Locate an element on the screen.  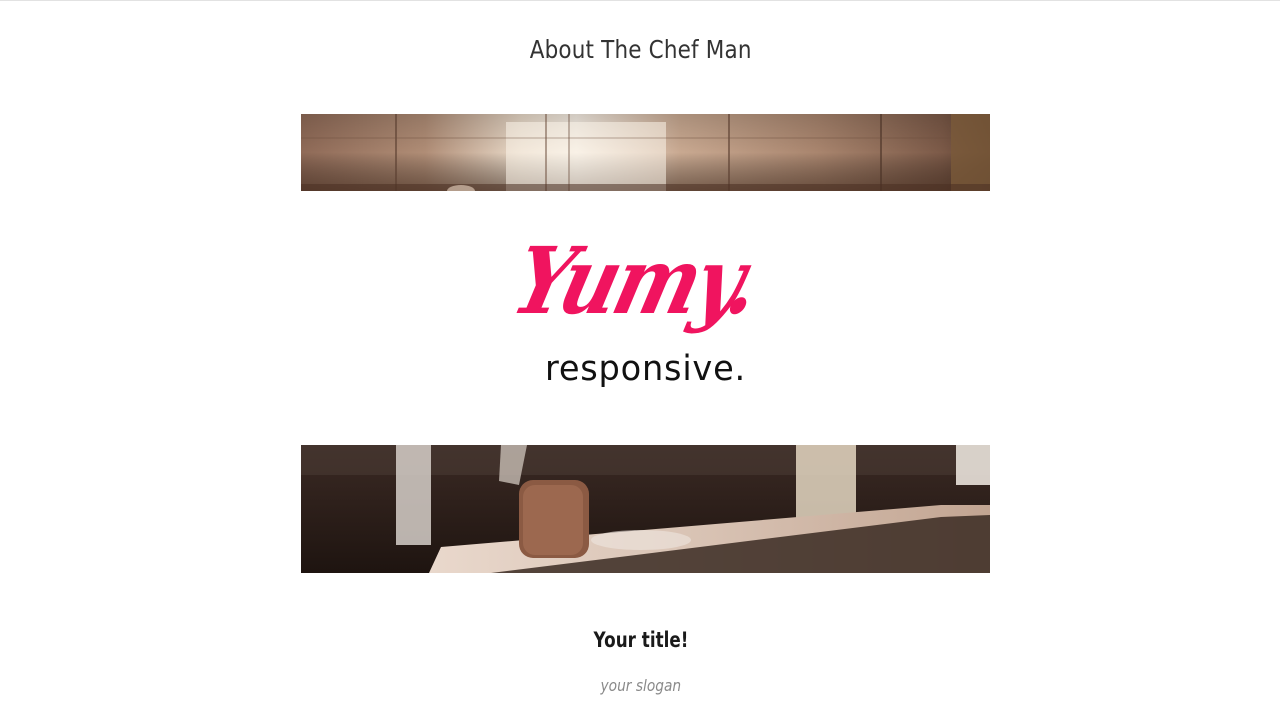
kitchen-photo-bottom is located at coordinates (645, 509).